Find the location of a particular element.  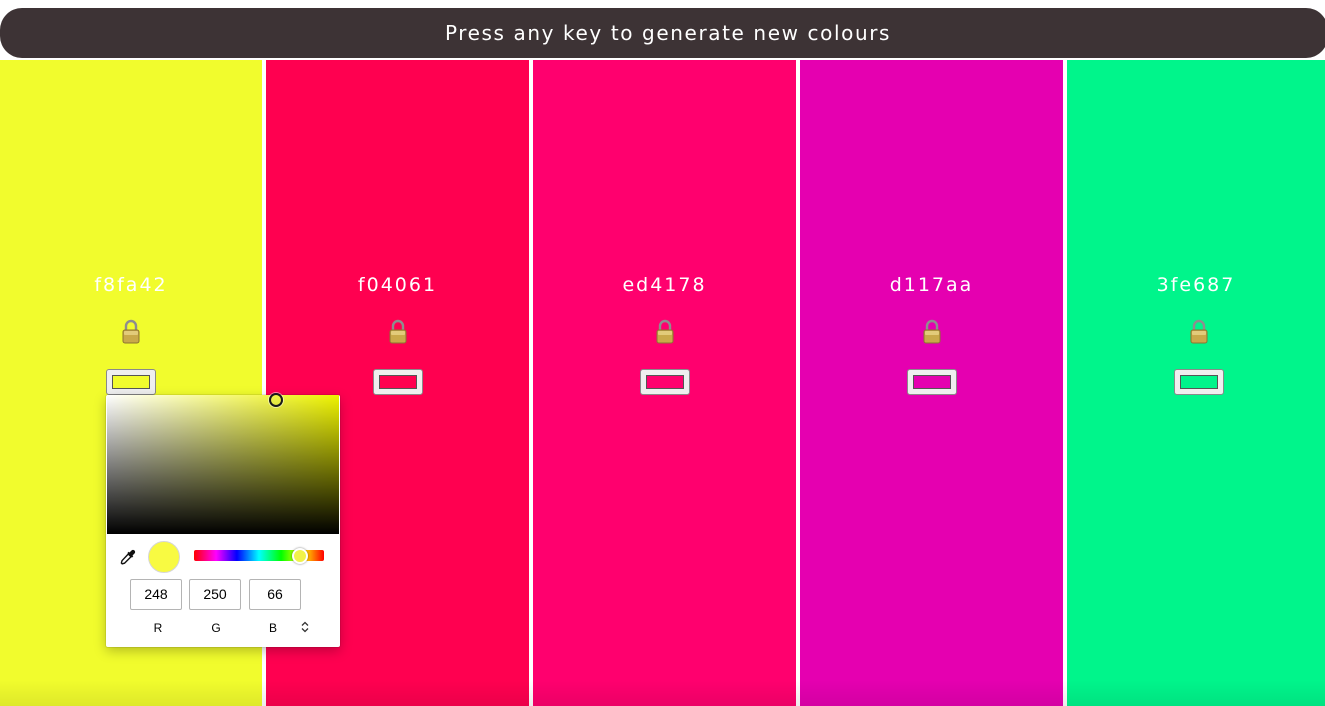

hex-code-label: f8fa42 is located at coordinates (131, 285).